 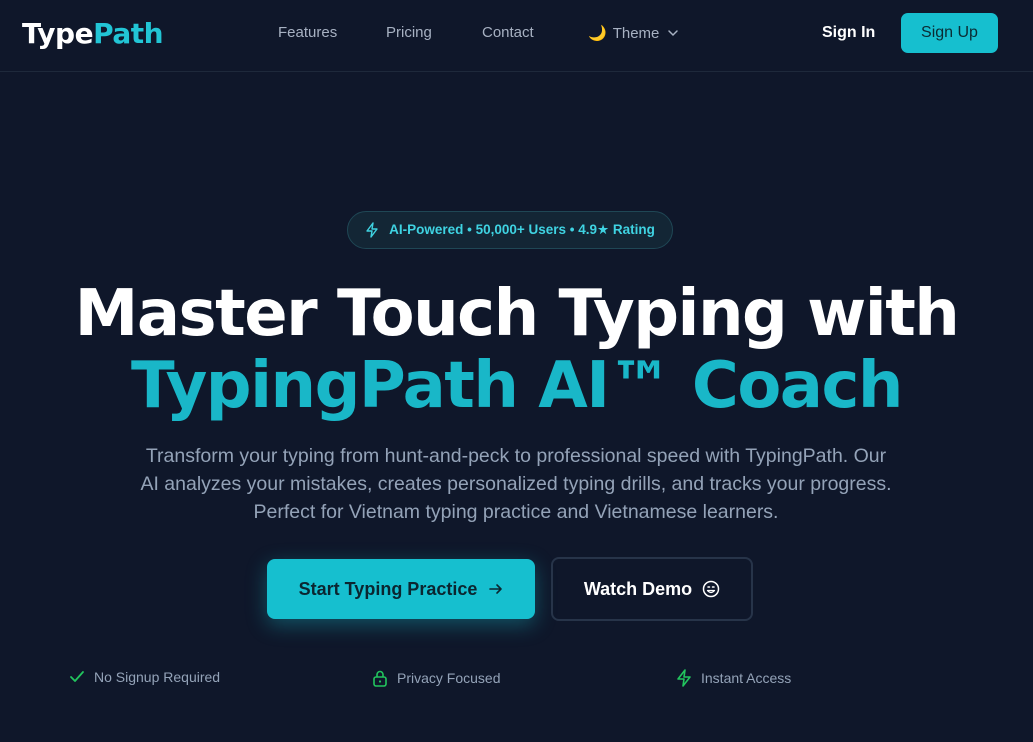 What do you see at coordinates (157, 677) in the screenshot?
I see `feature-label: No Signup Required` at bounding box center [157, 677].